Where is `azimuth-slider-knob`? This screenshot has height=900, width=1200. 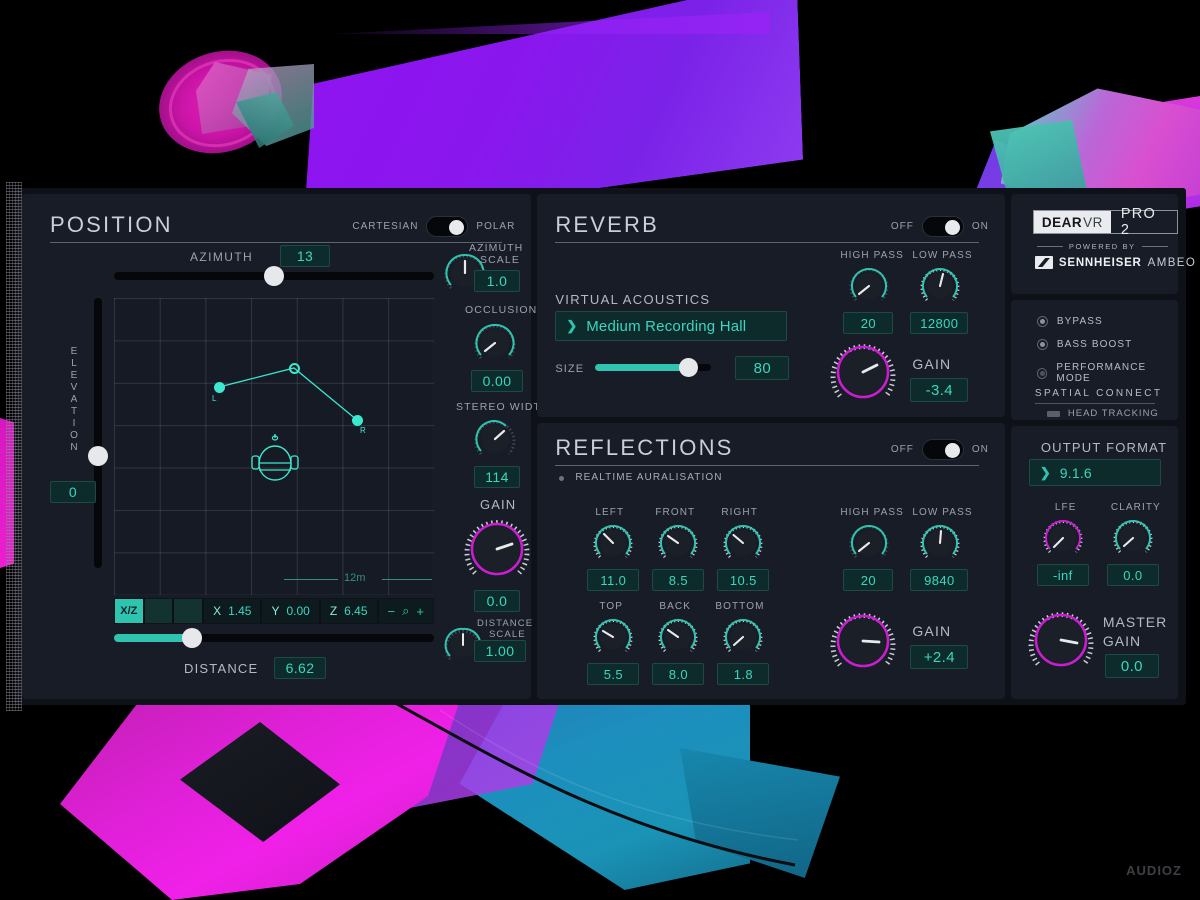 azimuth-slider-knob is located at coordinates (274, 276).